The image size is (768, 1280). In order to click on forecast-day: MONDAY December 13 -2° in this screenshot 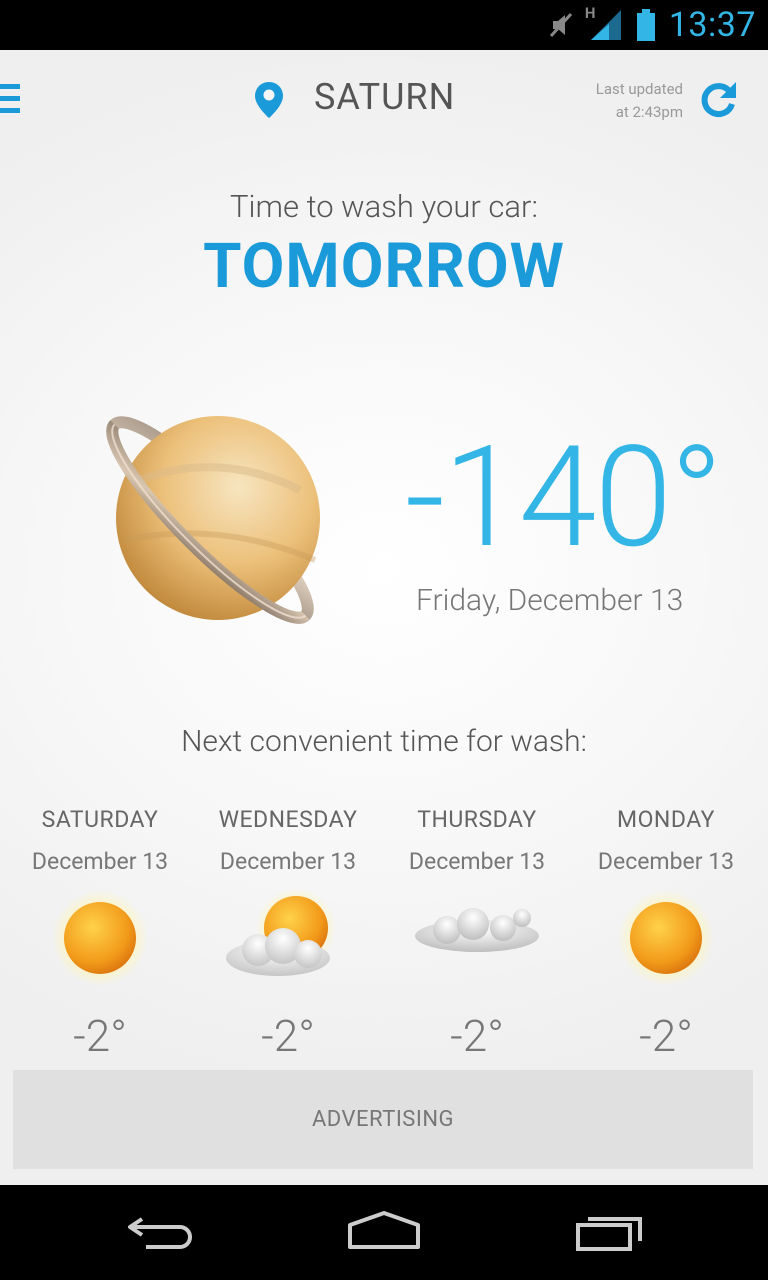, I will do `click(666, 934)`.